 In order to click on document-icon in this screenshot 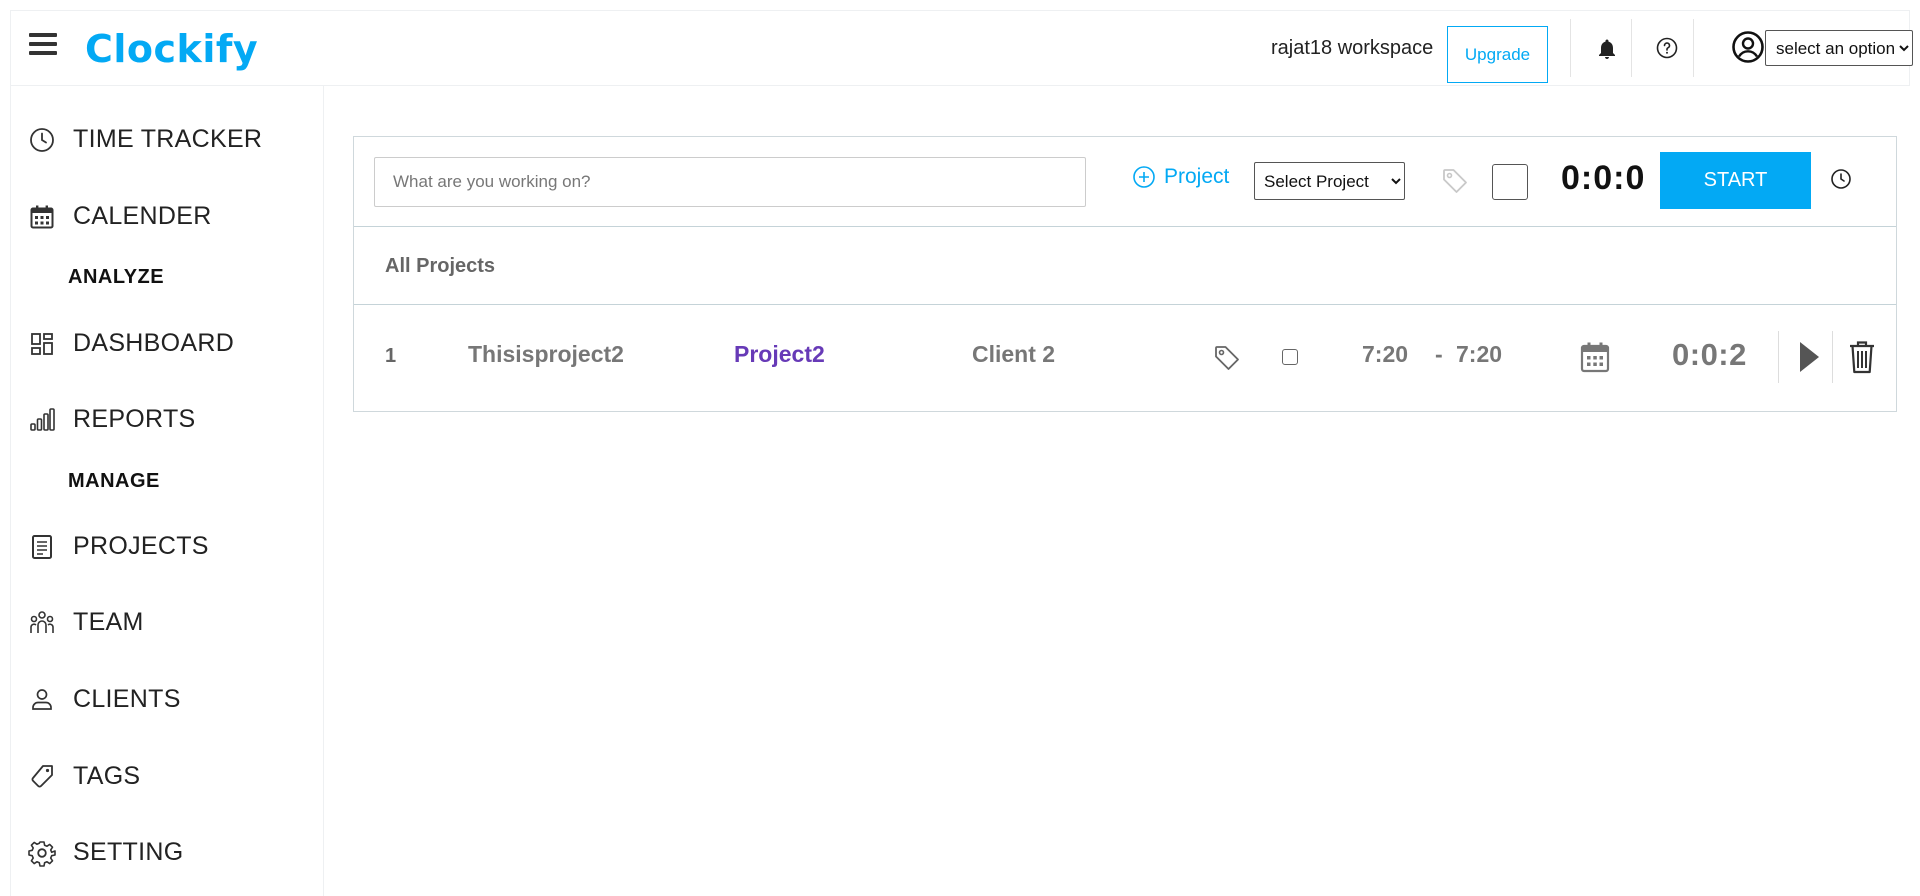, I will do `click(42, 546)`.